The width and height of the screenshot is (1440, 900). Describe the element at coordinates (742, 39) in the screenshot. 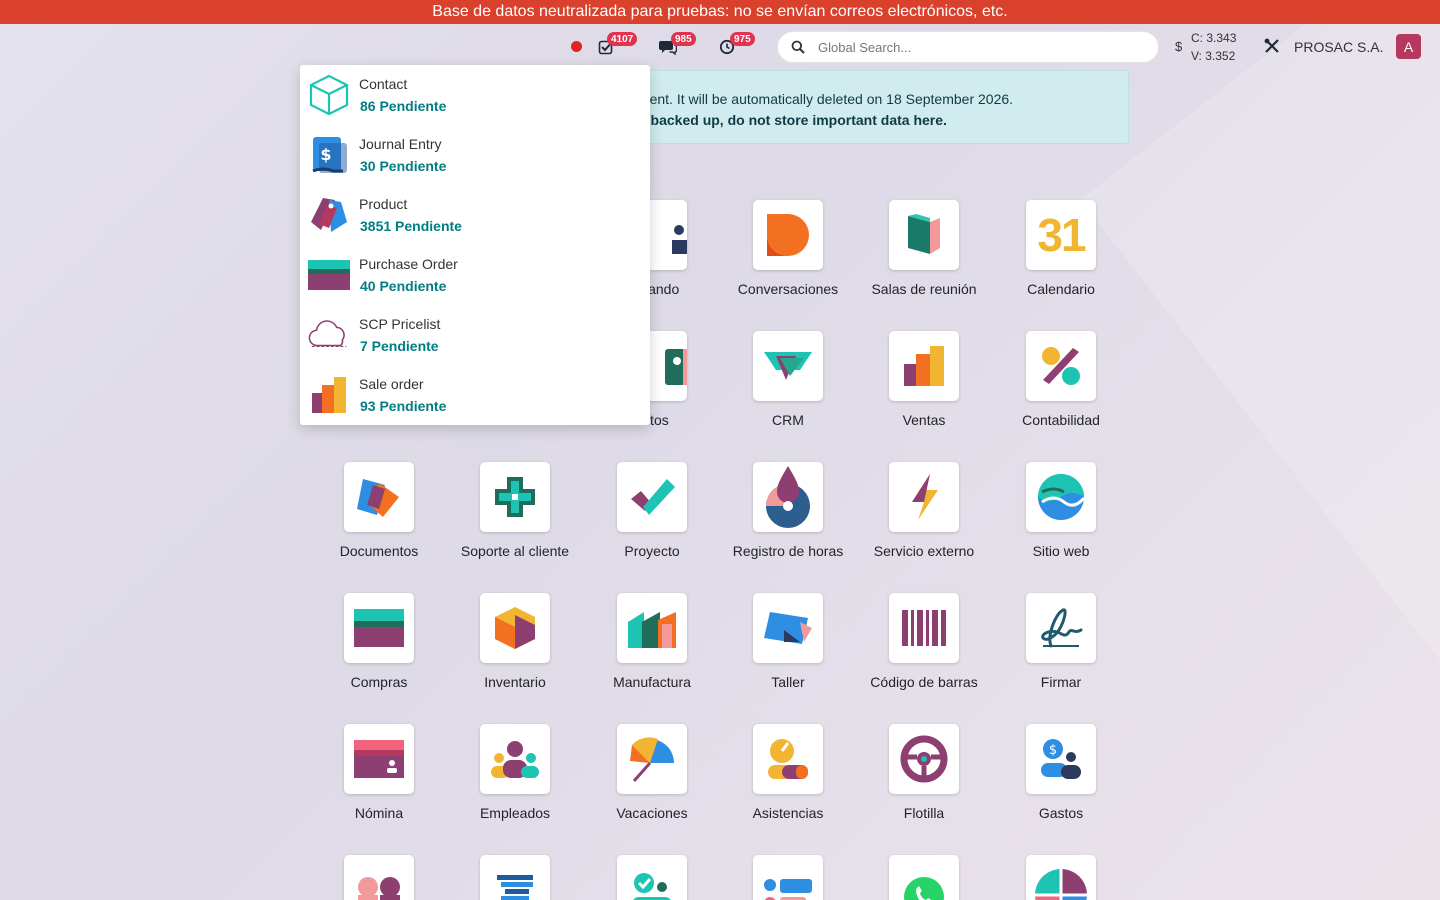

I see `timesheet-badge: 975` at that location.